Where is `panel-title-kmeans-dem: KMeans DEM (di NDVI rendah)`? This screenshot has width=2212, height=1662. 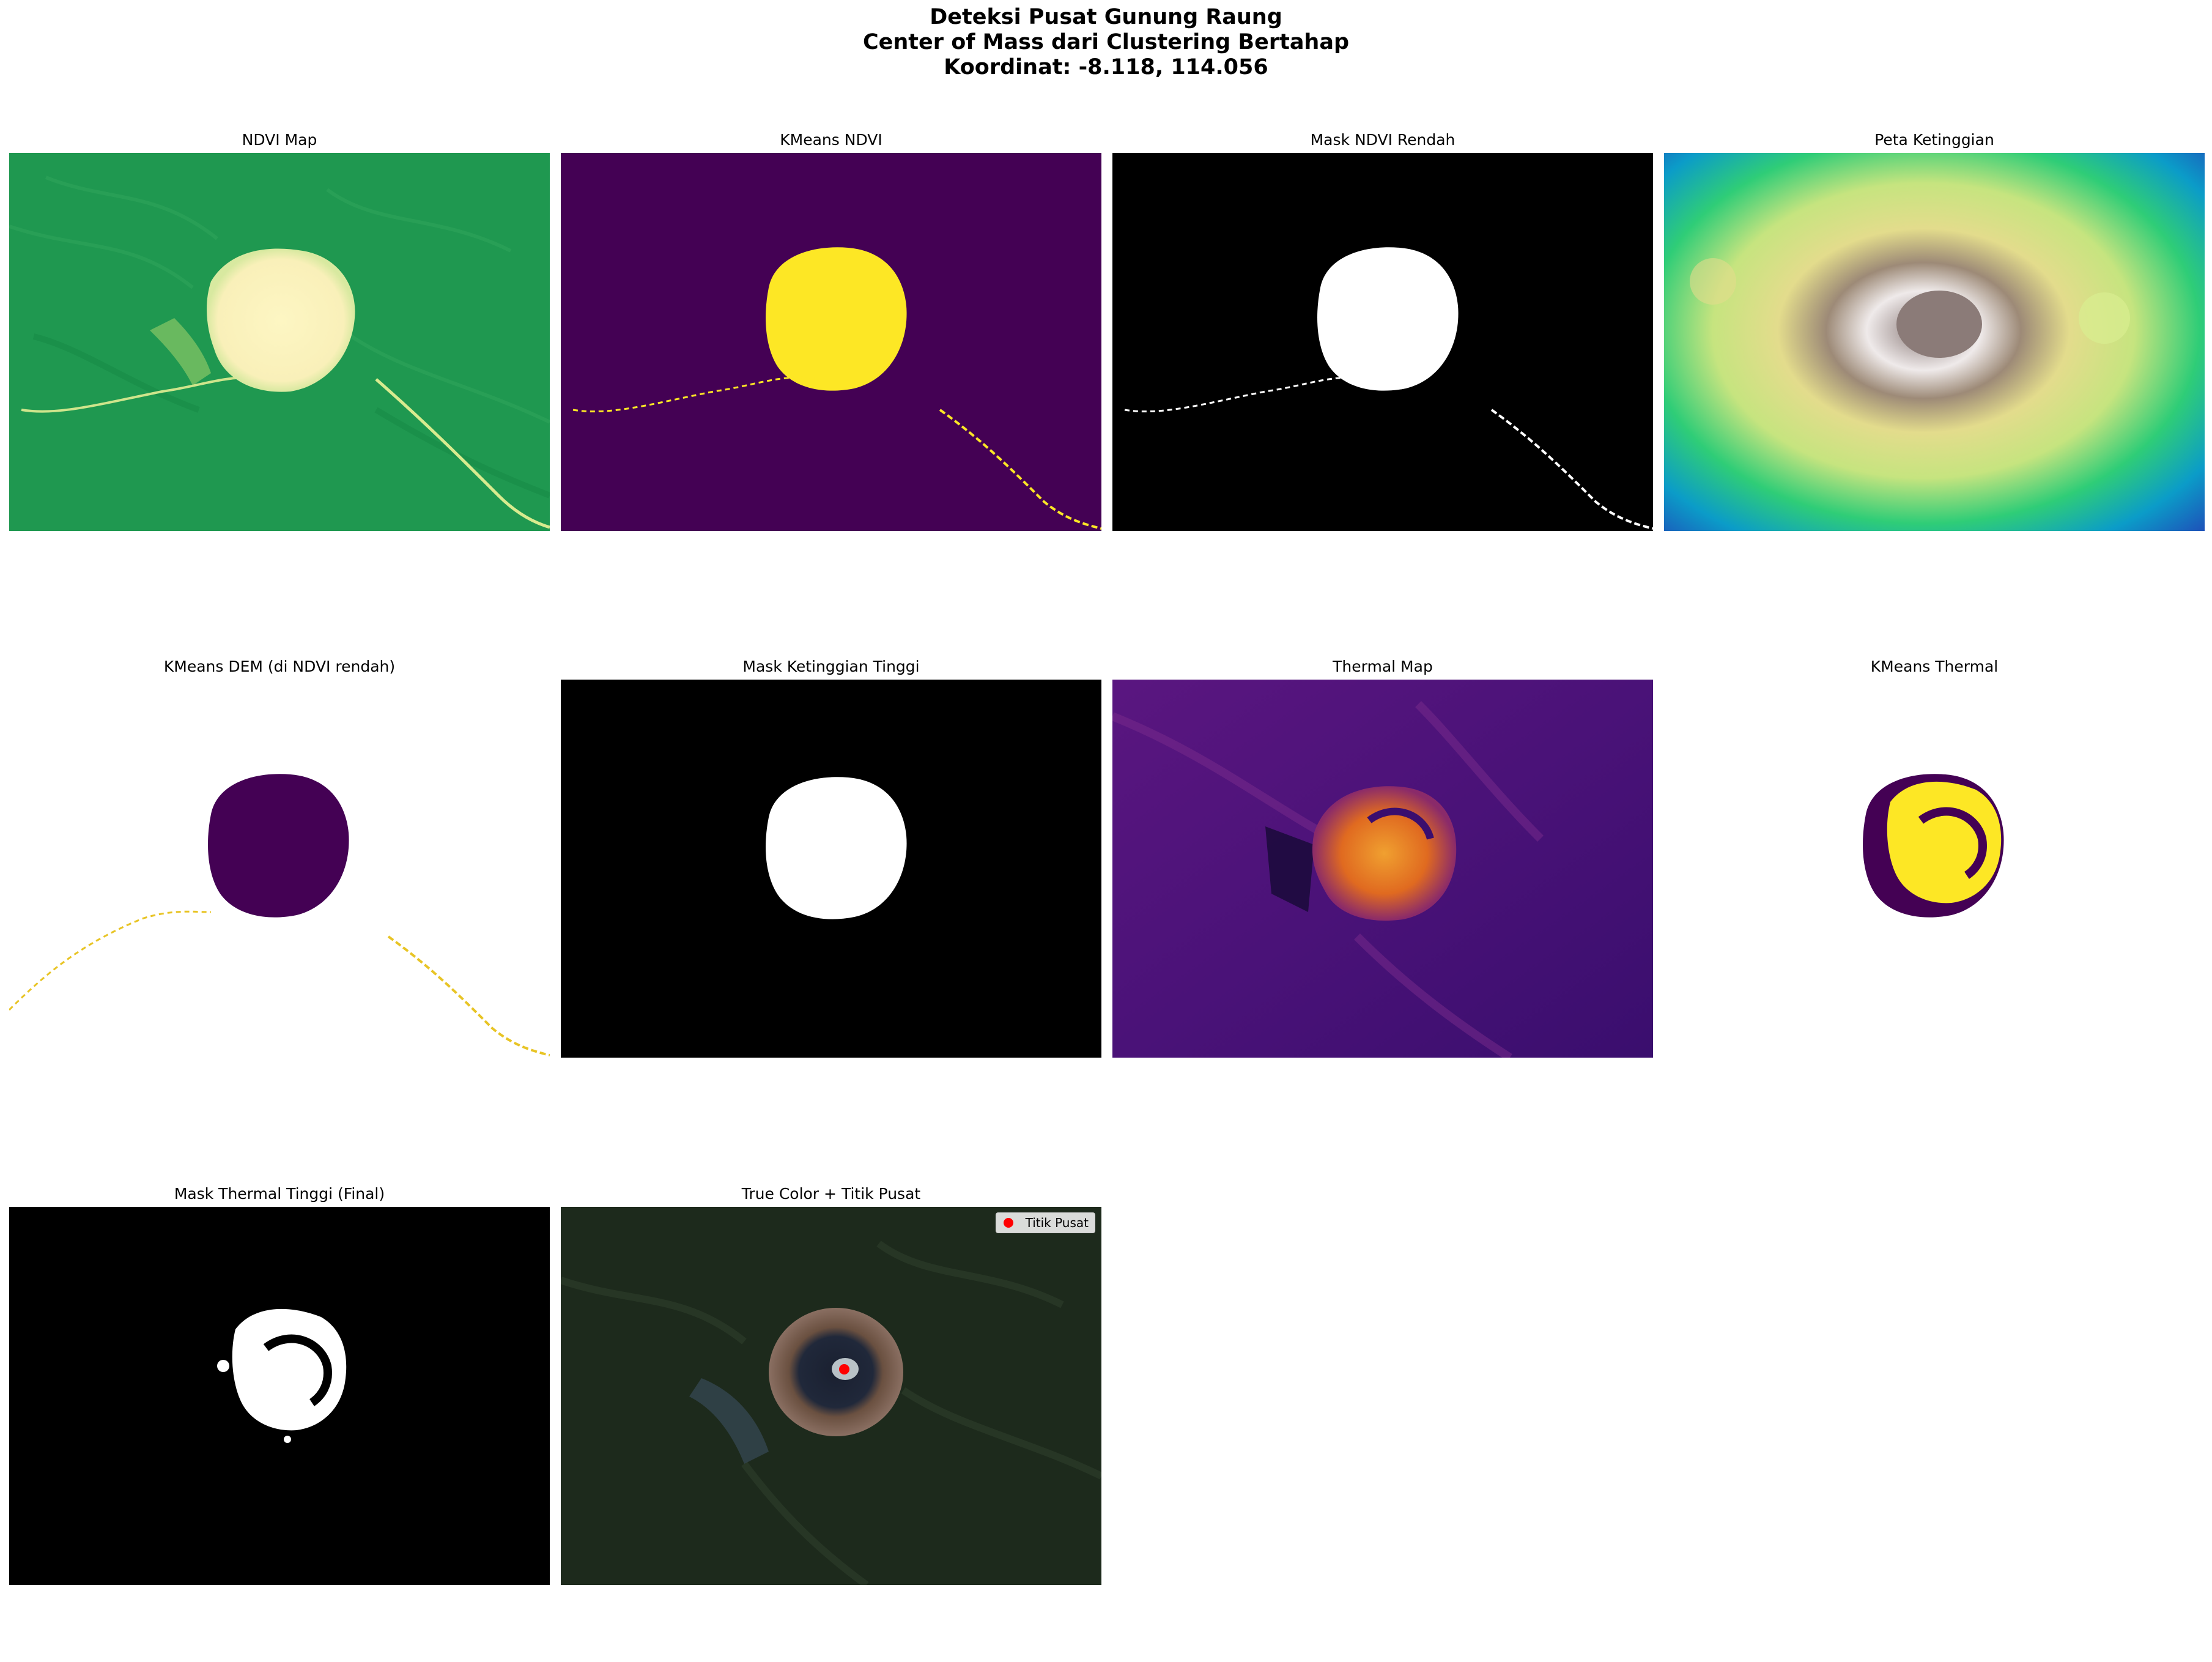
panel-title-kmeans-dem: KMeans DEM (di NDVI rendah) is located at coordinates (279, 666).